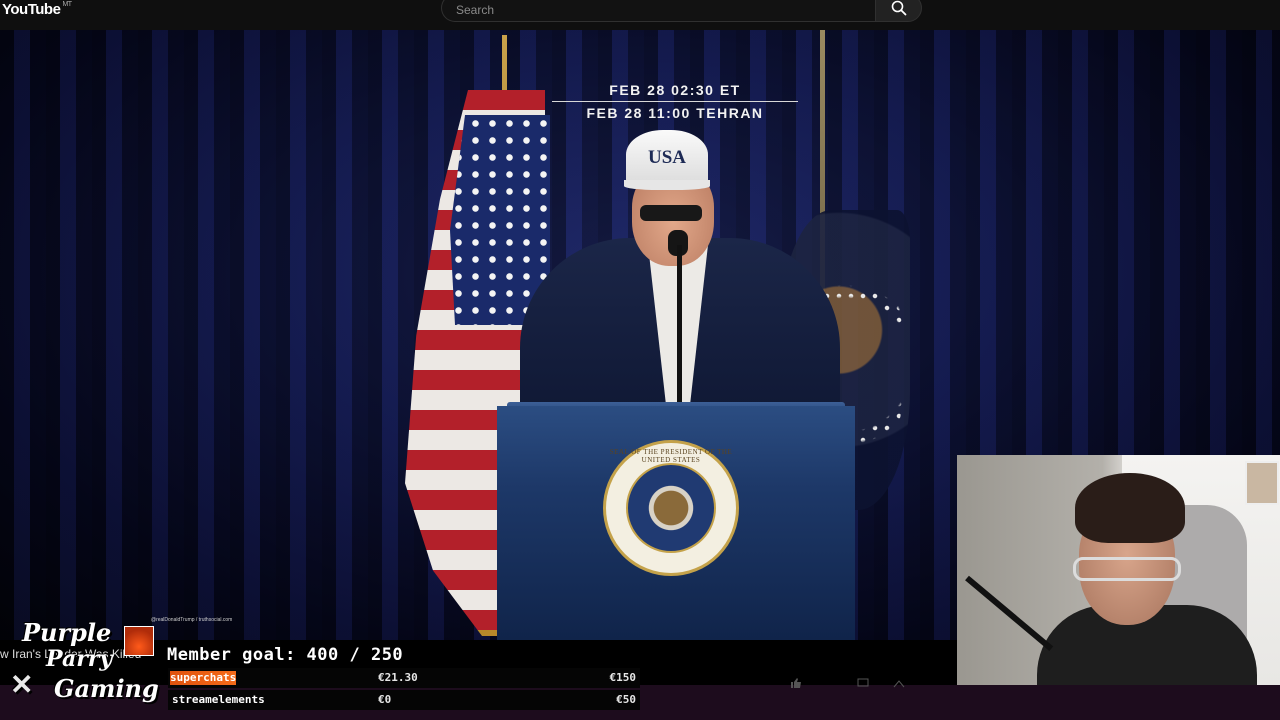 The image size is (1280, 720). Describe the element at coordinates (899, 683) in the screenshot. I see `share-icon` at that location.